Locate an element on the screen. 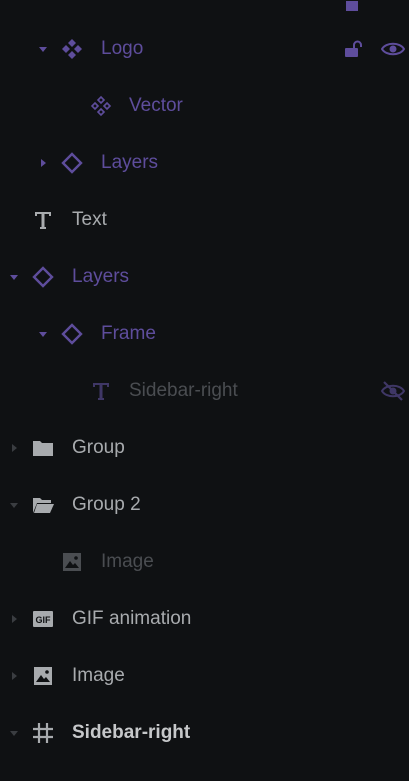 The width and height of the screenshot is (409, 781). eye-off-icon is located at coordinates (393, 391).